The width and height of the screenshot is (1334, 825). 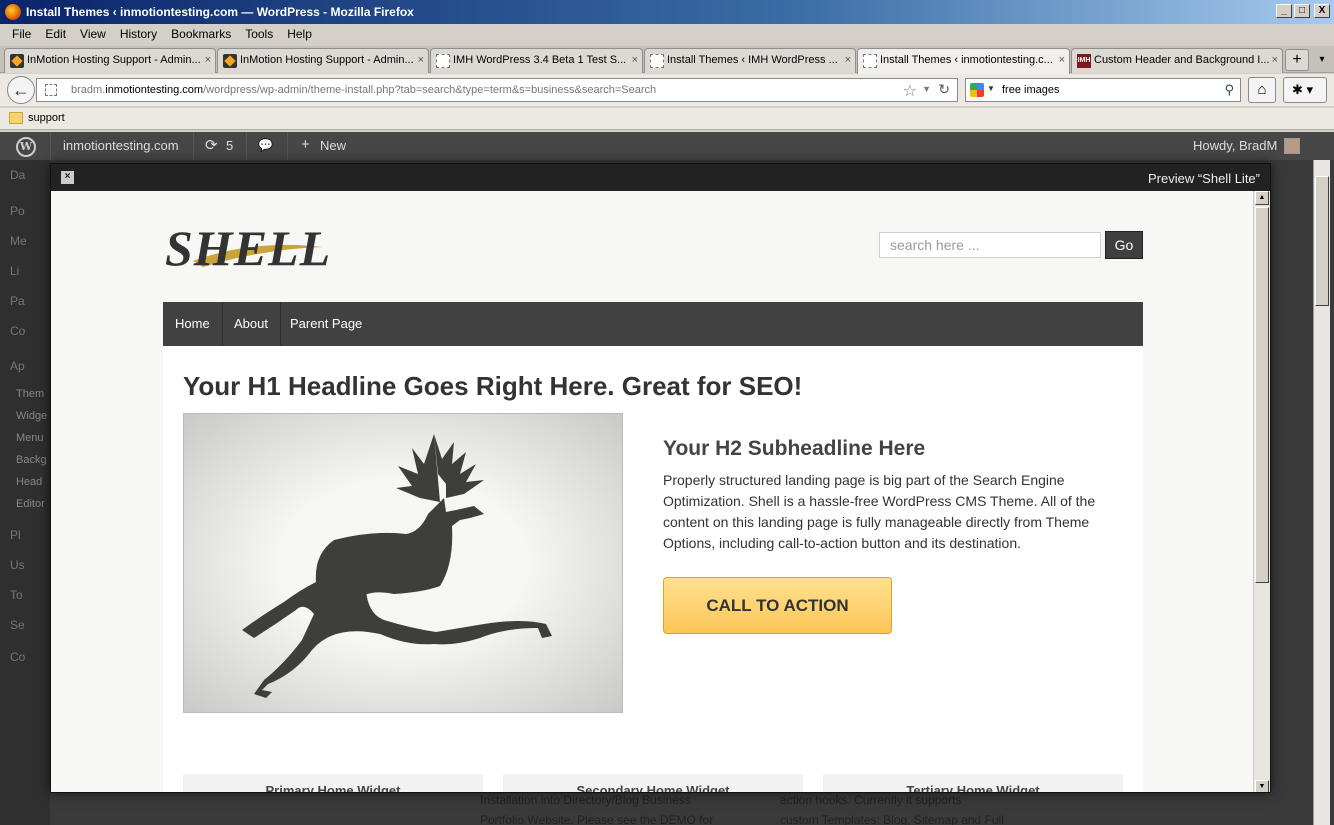 What do you see at coordinates (193, 324) in the screenshot?
I see `theme-nav-home: Home` at bounding box center [193, 324].